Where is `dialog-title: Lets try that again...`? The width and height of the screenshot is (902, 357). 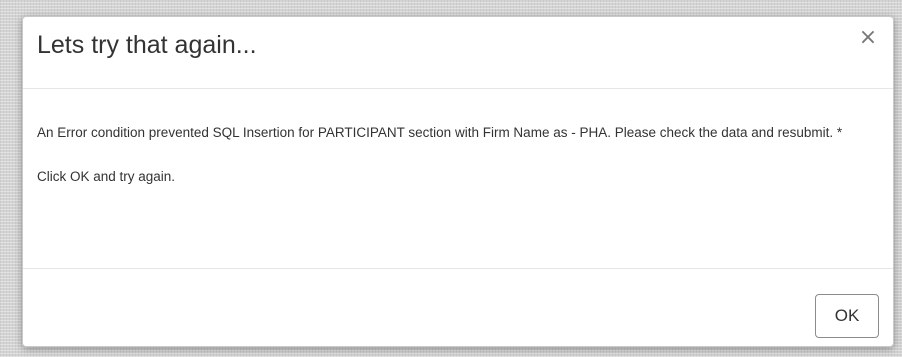
dialog-title: Lets try that again... is located at coordinates (147, 45).